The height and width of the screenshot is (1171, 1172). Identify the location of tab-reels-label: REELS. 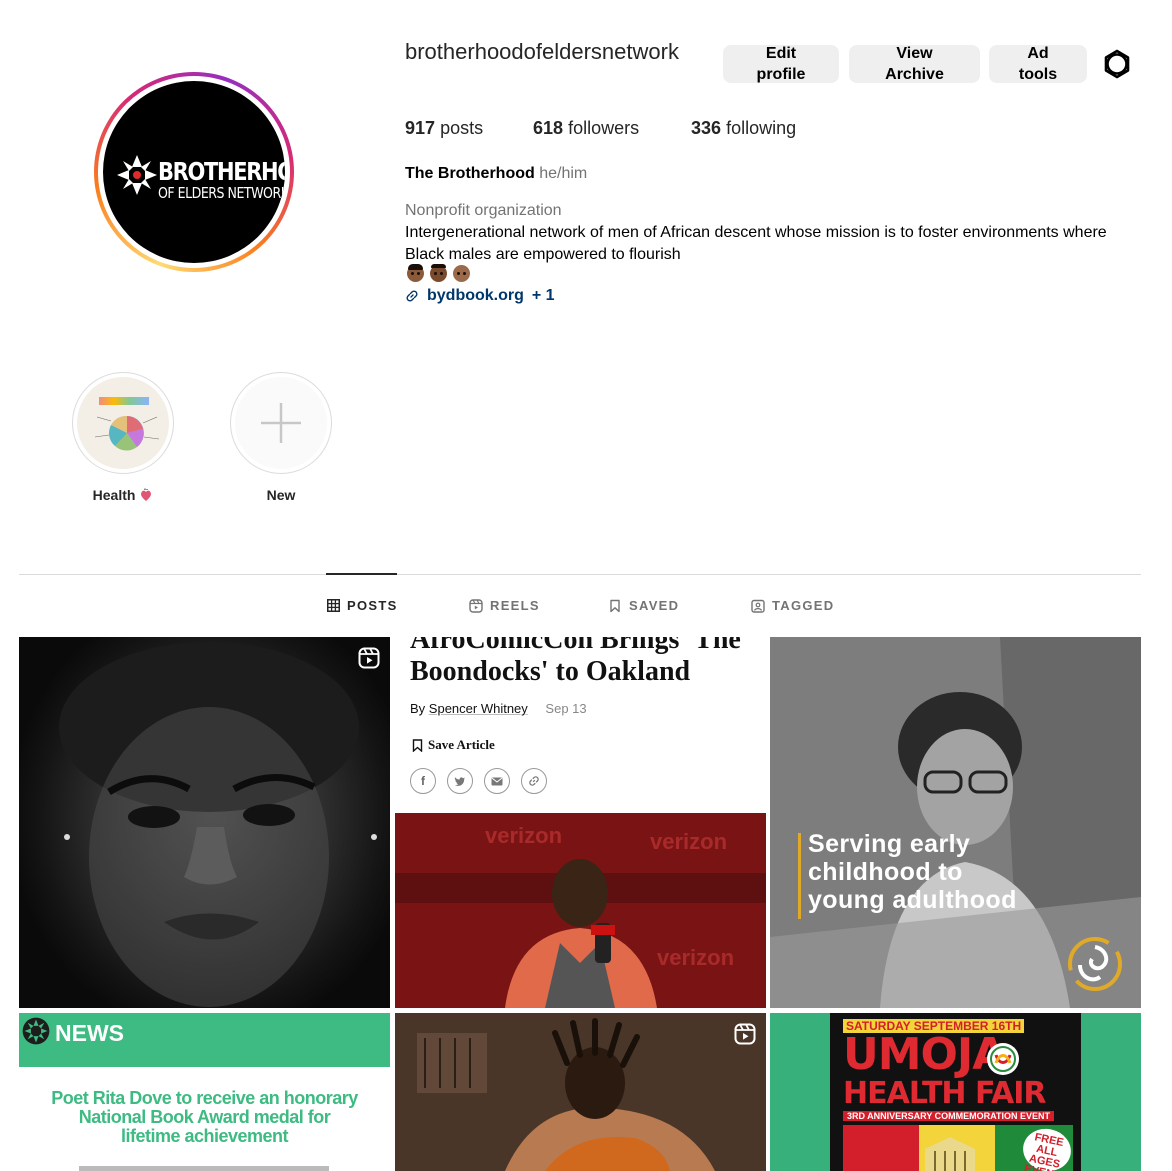
(515, 605).